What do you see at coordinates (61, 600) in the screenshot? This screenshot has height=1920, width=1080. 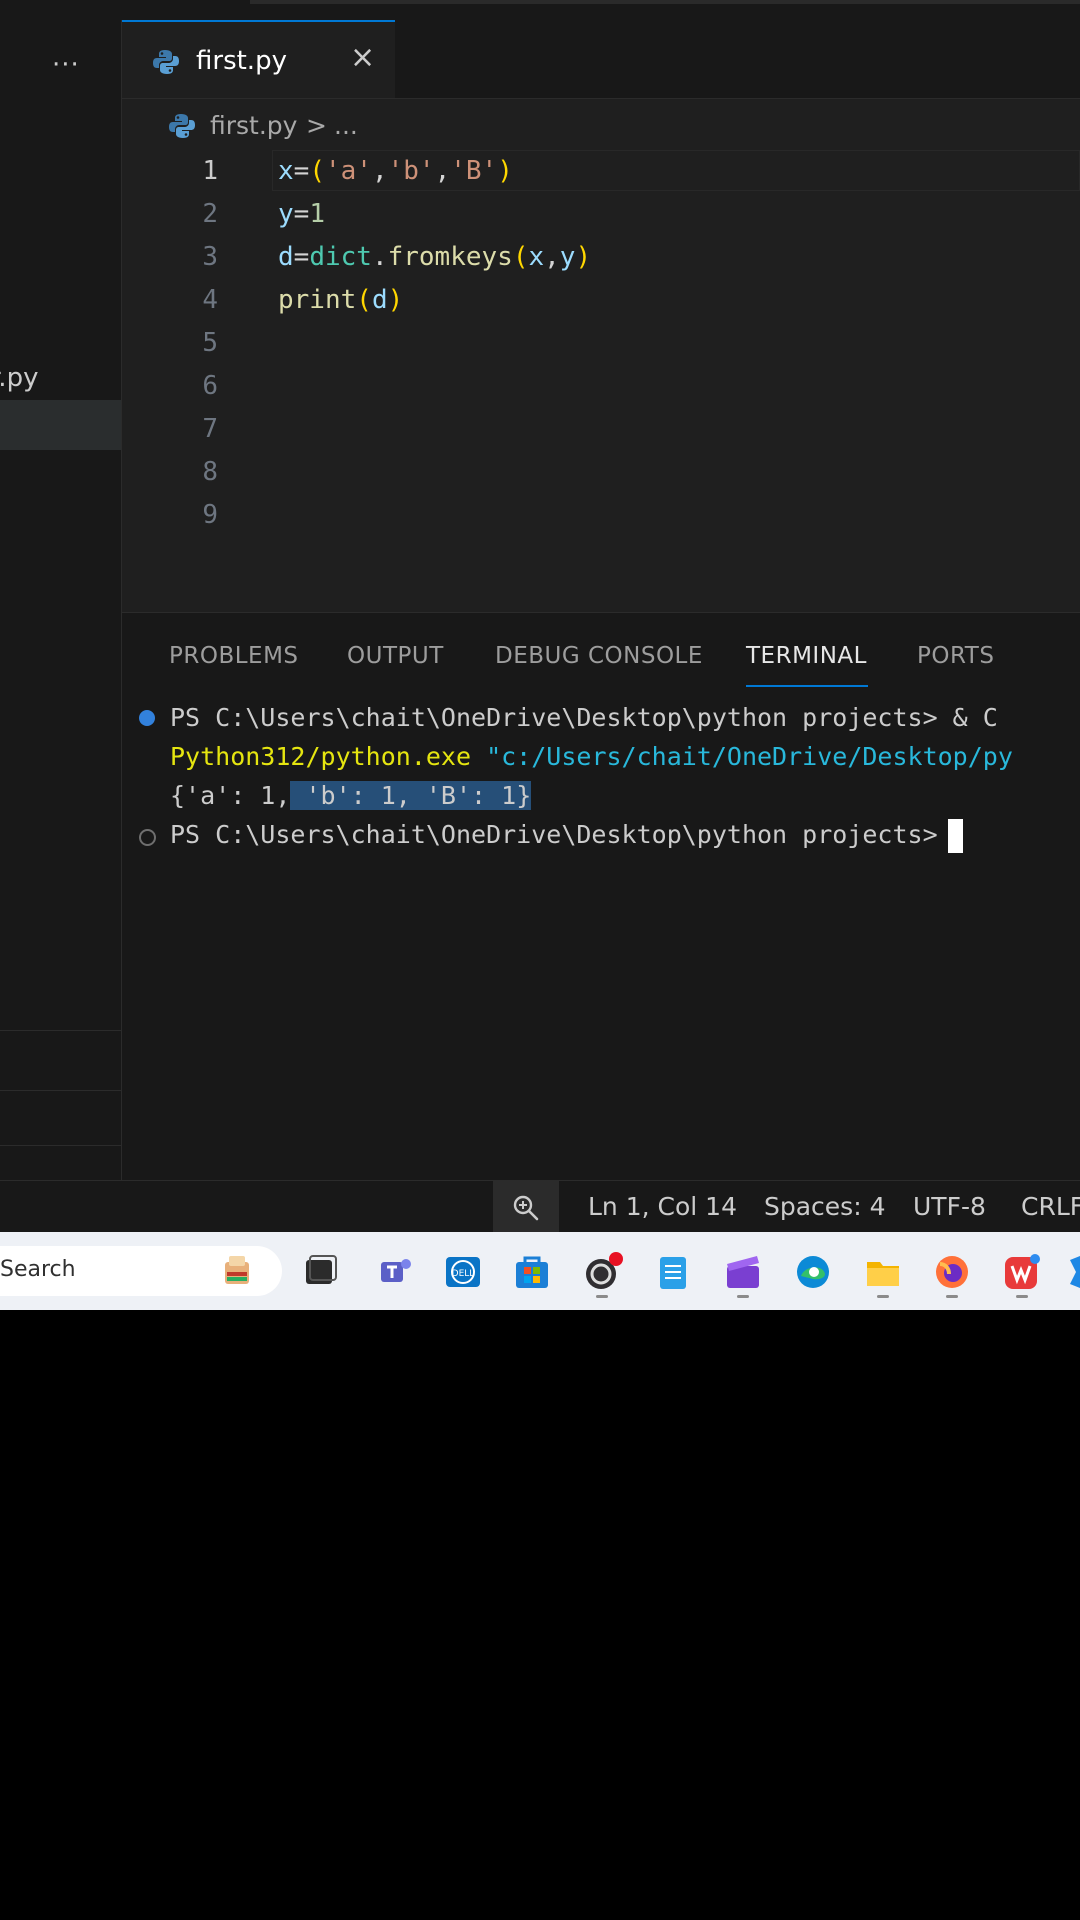 I see `explorer-sidebar: ··· r.py` at bounding box center [61, 600].